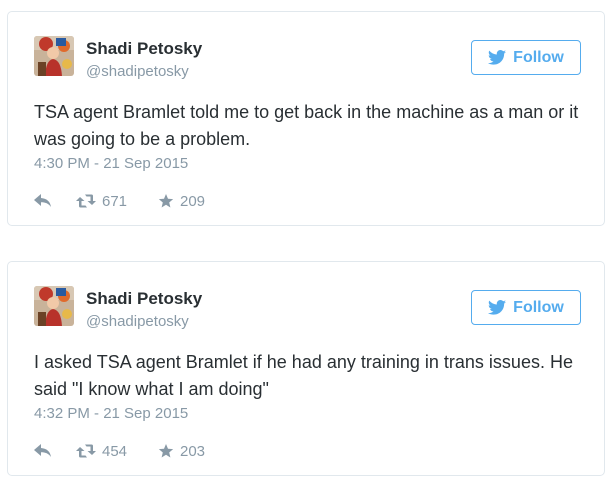 The width and height of the screenshot is (612, 491). Describe the element at coordinates (193, 201) in the screenshot. I see `favorite-count: 209` at that location.